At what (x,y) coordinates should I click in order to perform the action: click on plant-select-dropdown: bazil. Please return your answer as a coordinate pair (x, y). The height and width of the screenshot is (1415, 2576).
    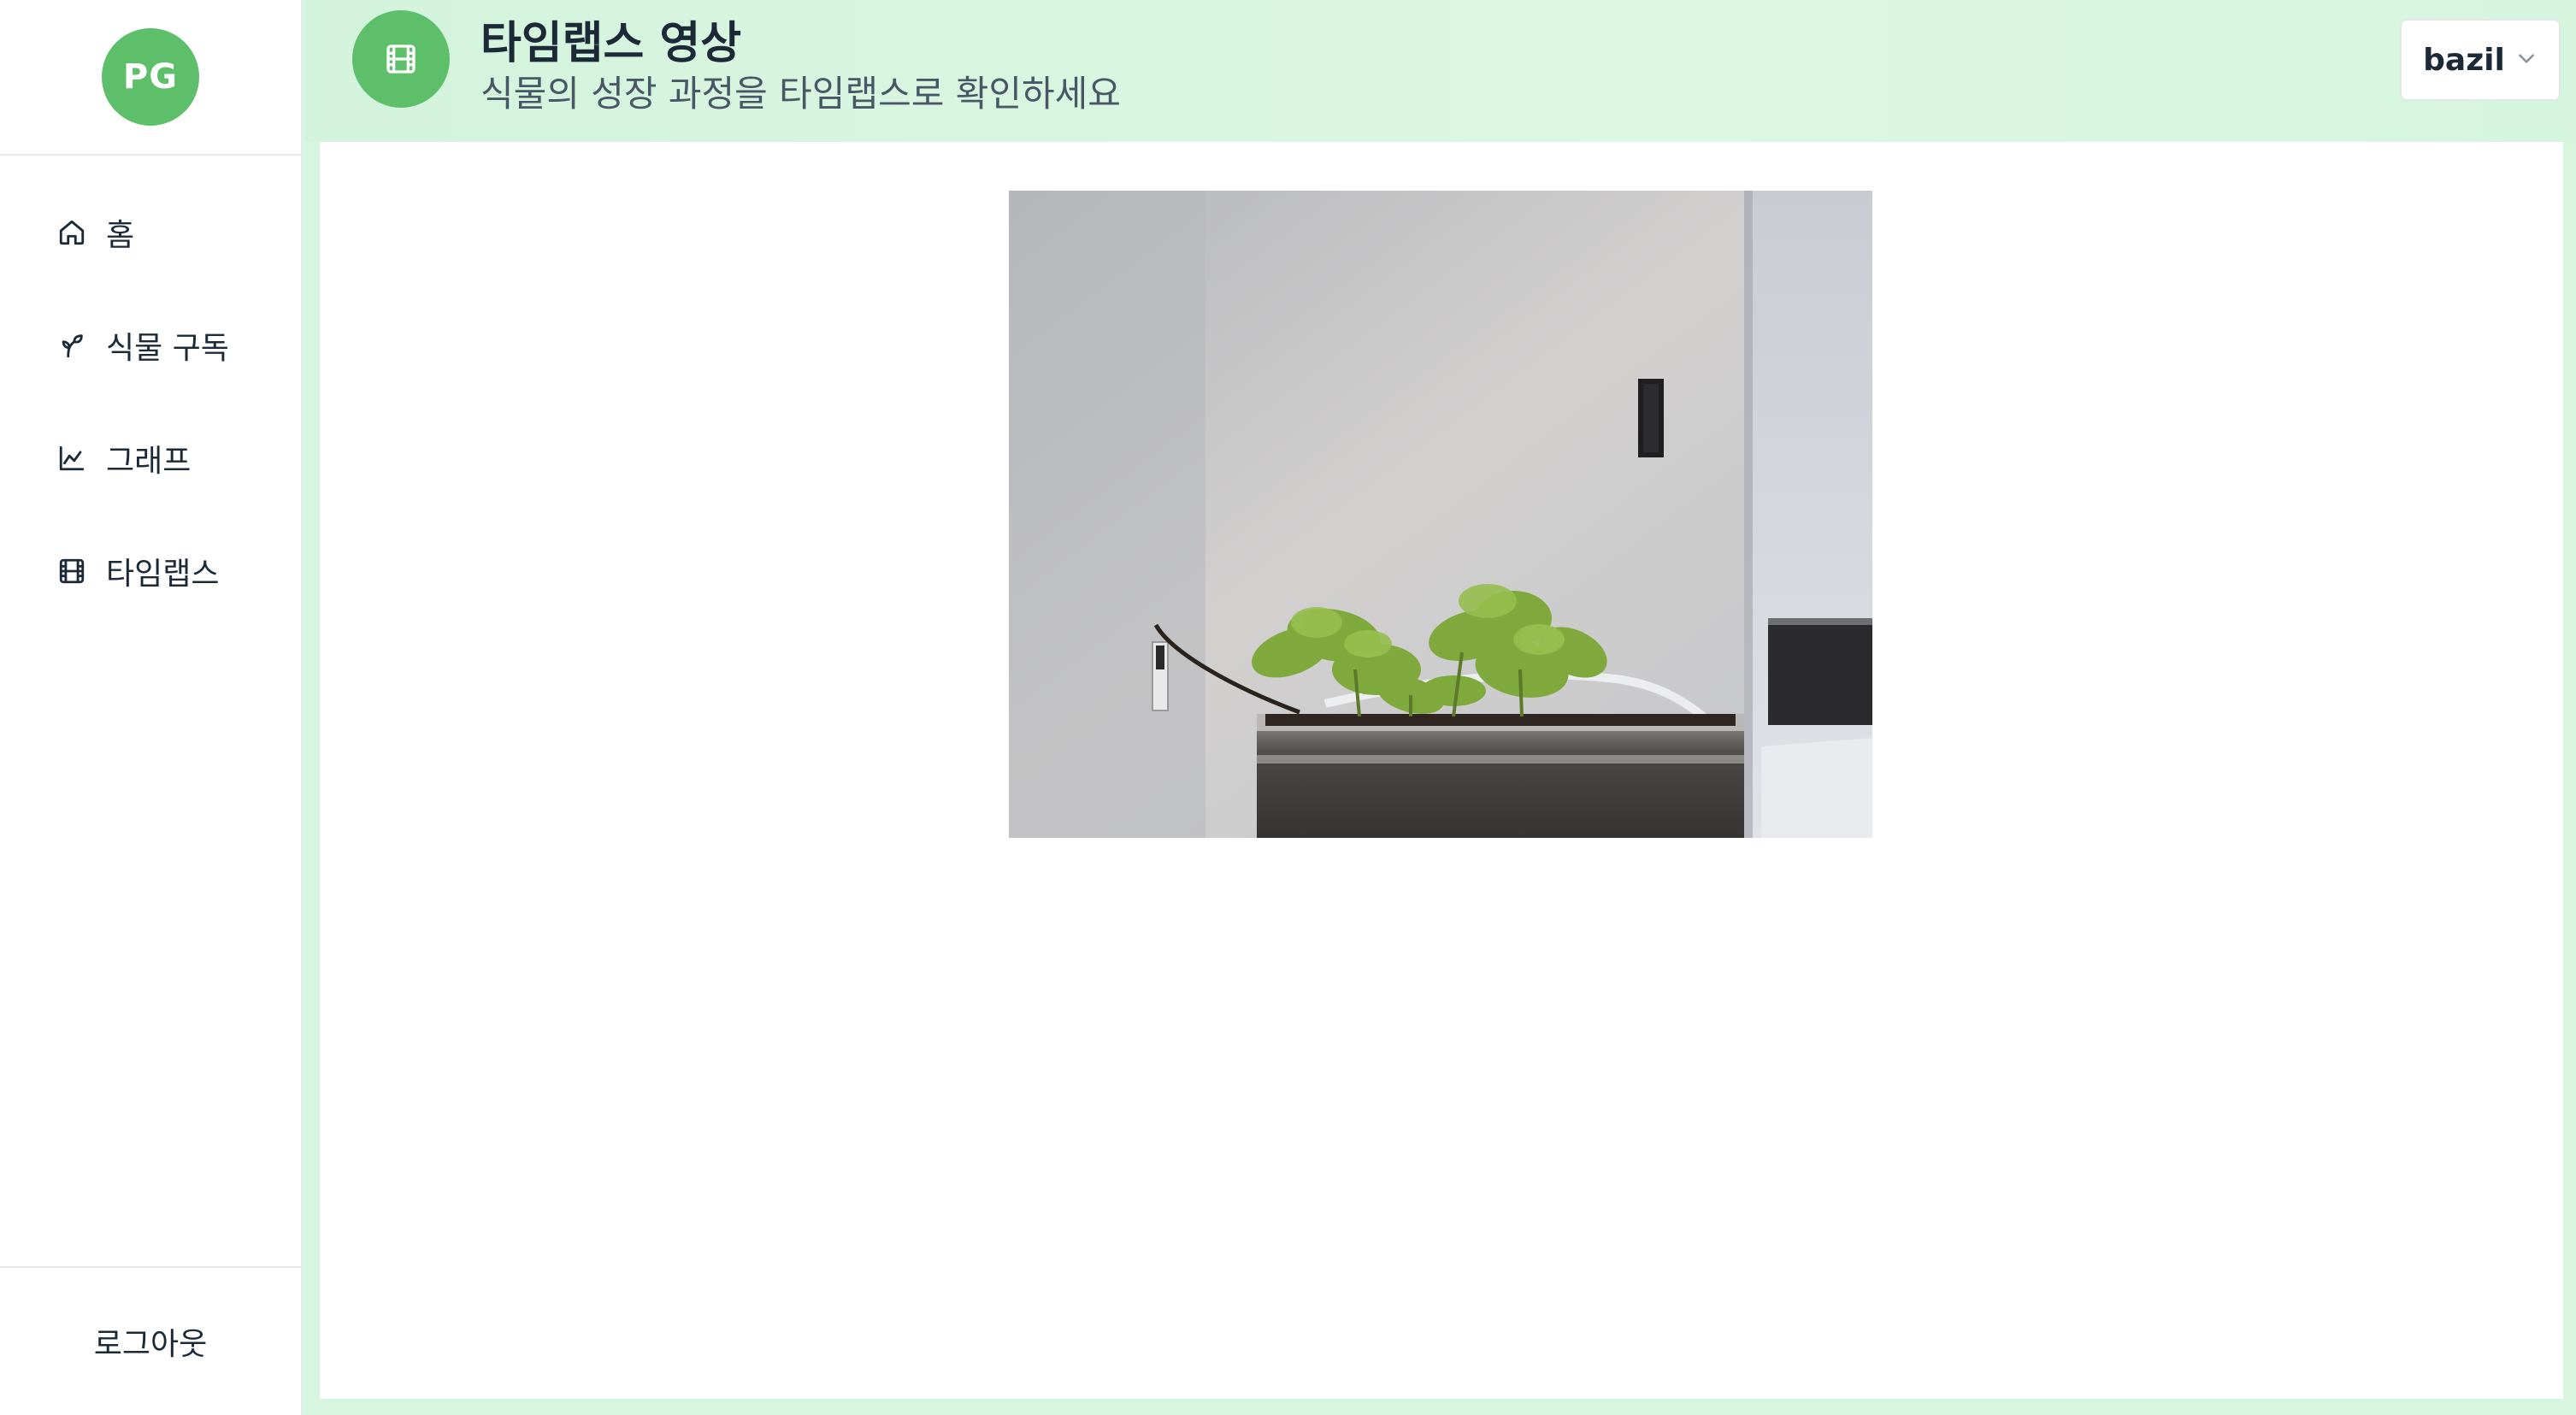
    Looking at the image, I should click on (2480, 60).